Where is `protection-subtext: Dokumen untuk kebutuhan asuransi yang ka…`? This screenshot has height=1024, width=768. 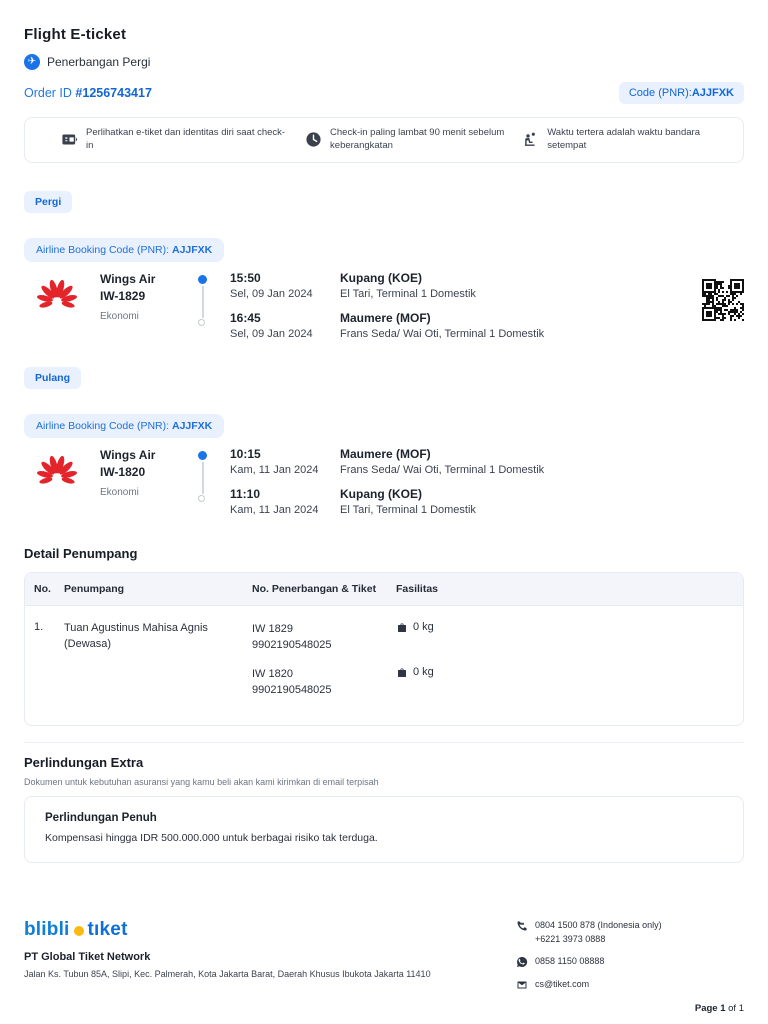 protection-subtext: Dokumen untuk kebutuhan asuransi yang ka… is located at coordinates (201, 781).